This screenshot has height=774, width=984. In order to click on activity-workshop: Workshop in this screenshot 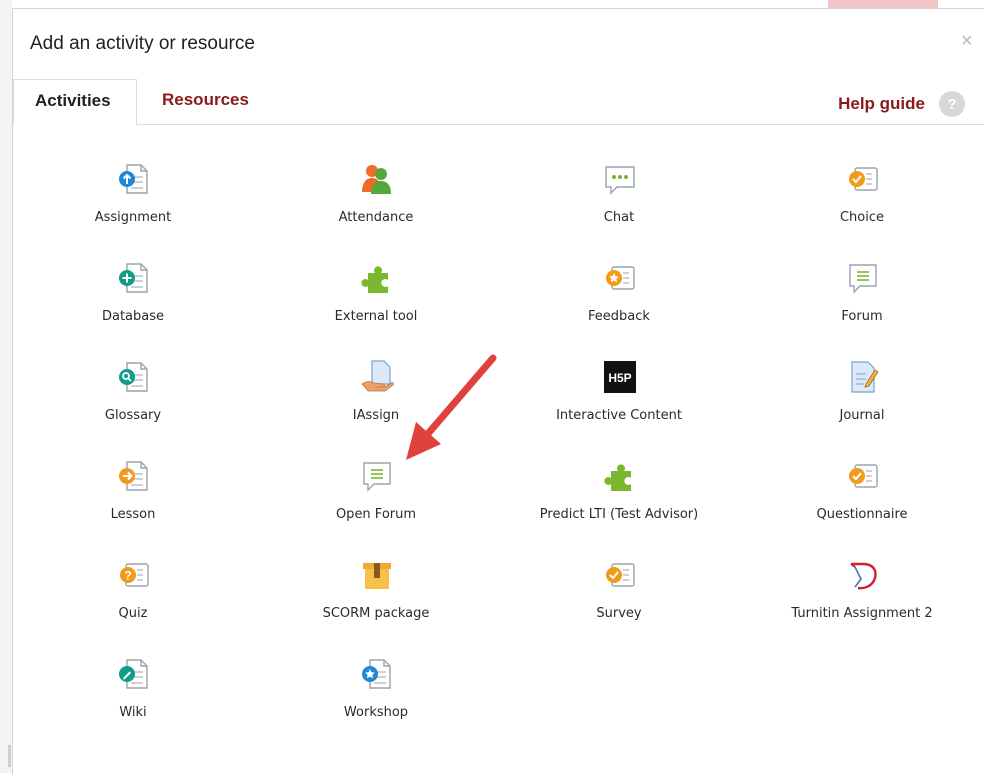, I will do `click(376, 697)`.